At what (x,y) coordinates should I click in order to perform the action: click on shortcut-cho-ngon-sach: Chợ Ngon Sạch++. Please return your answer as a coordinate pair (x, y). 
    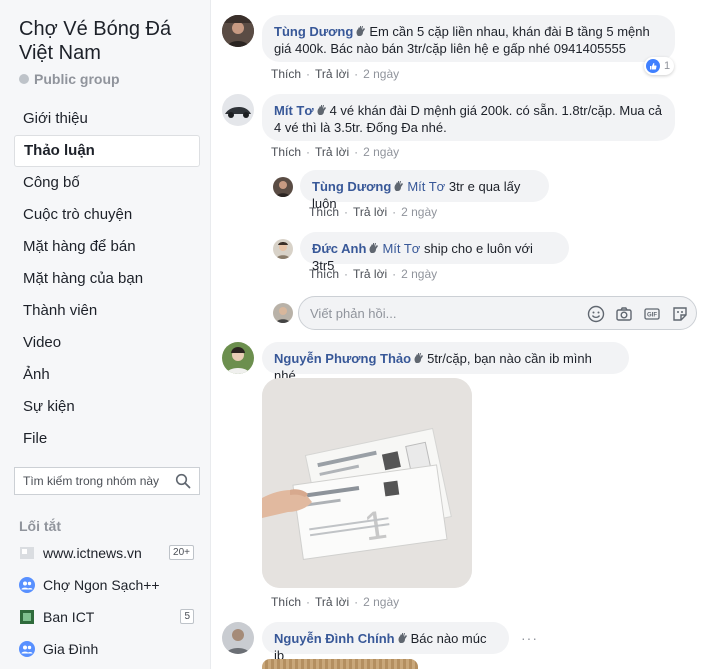
    Looking at the image, I should click on (109, 585).